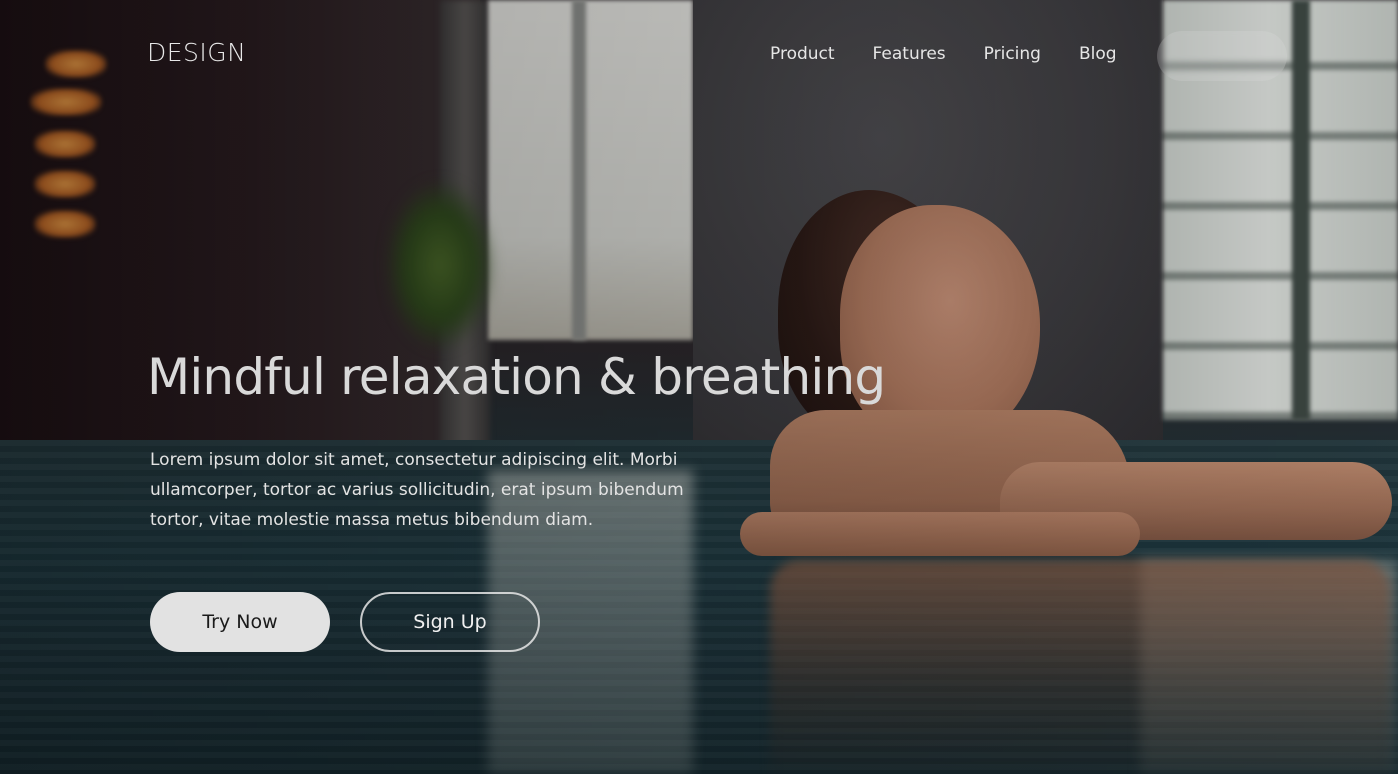 Image resolution: width=1398 pixels, height=774 pixels. Describe the element at coordinates (196, 52) in the screenshot. I see `site-logo: DESIGN` at that location.